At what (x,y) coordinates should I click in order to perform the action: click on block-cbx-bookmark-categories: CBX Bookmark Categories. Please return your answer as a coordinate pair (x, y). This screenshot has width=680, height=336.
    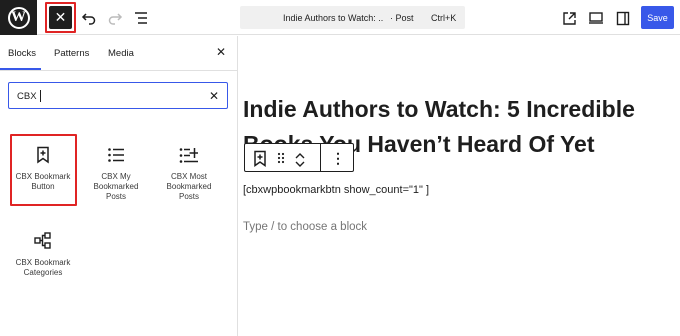
    Looking at the image, I should click on (43, 250).